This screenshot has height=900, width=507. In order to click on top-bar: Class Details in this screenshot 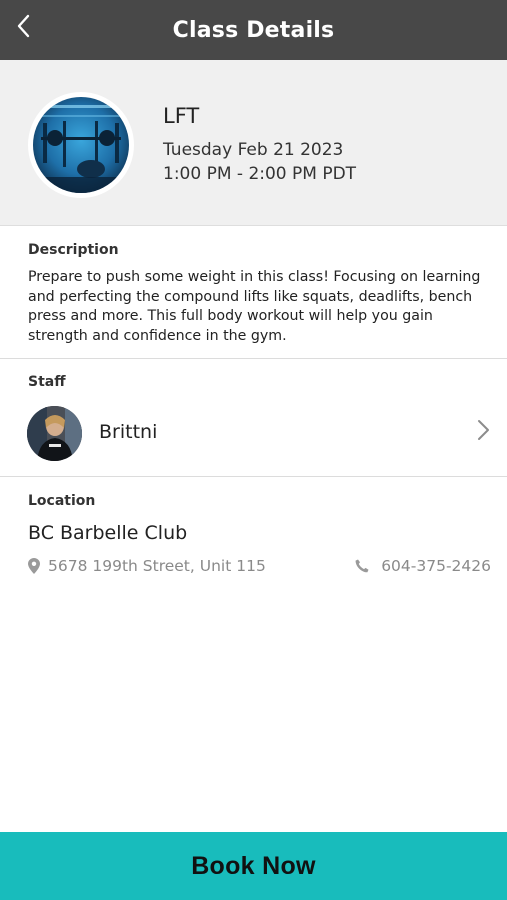, I will do `click(253, 30)`.